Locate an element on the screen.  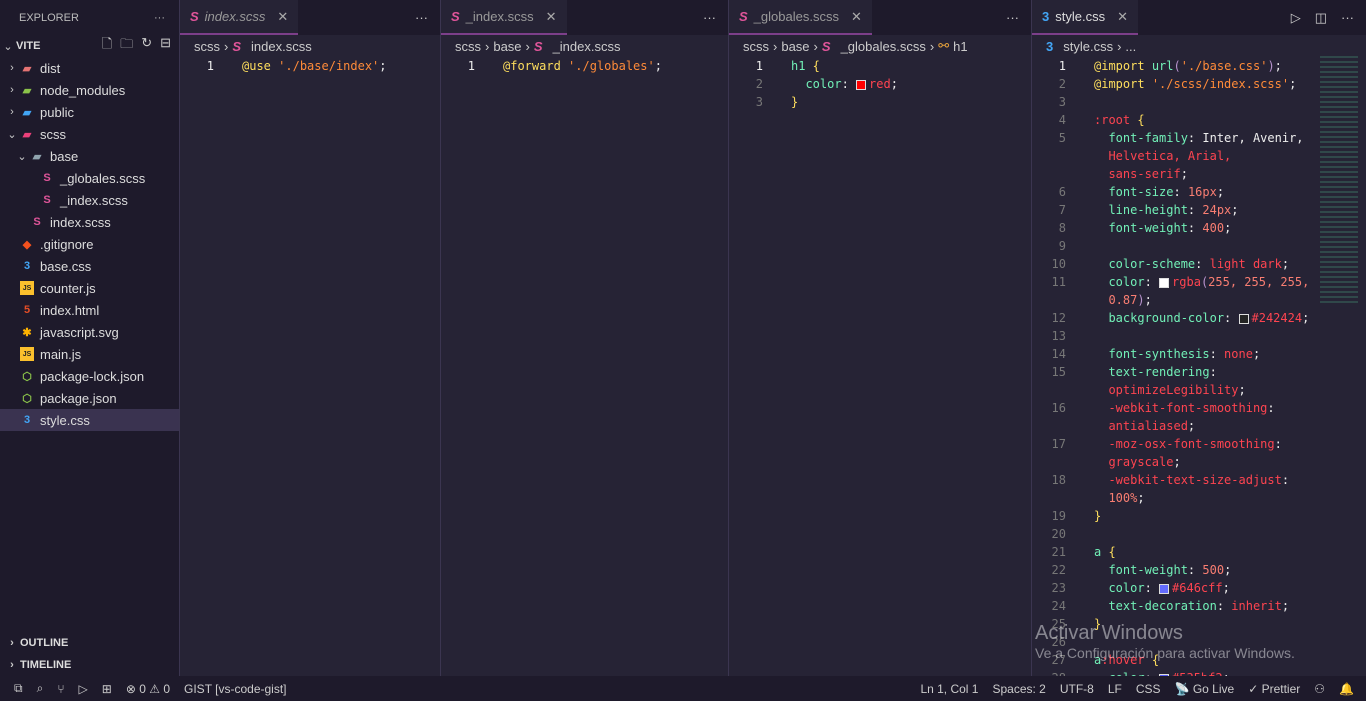
file-tree-item: ⬡ package-lock.json is located at coordinates (89, 376).